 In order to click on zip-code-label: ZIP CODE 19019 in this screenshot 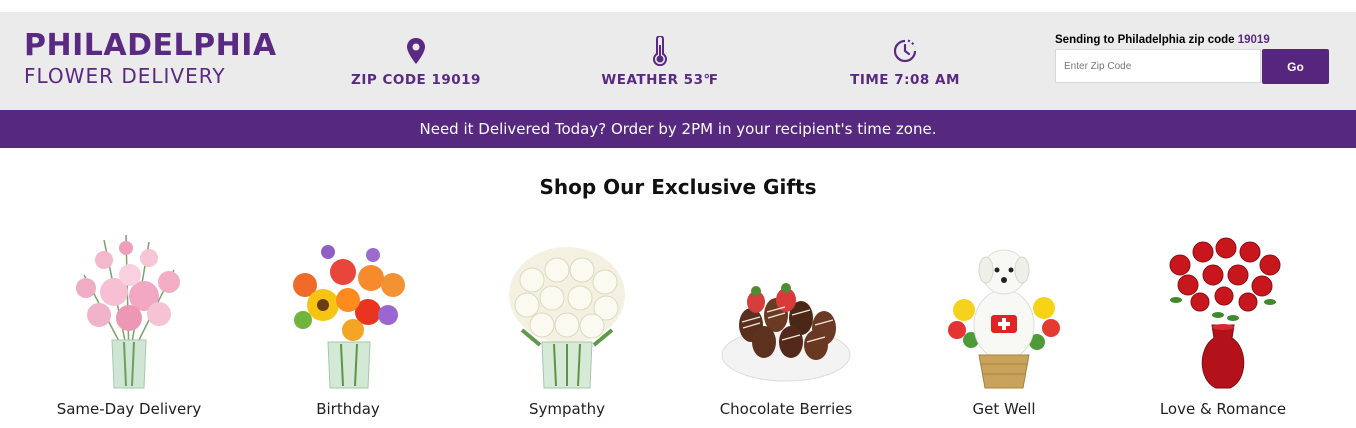, I will do `click(416, 80)`.